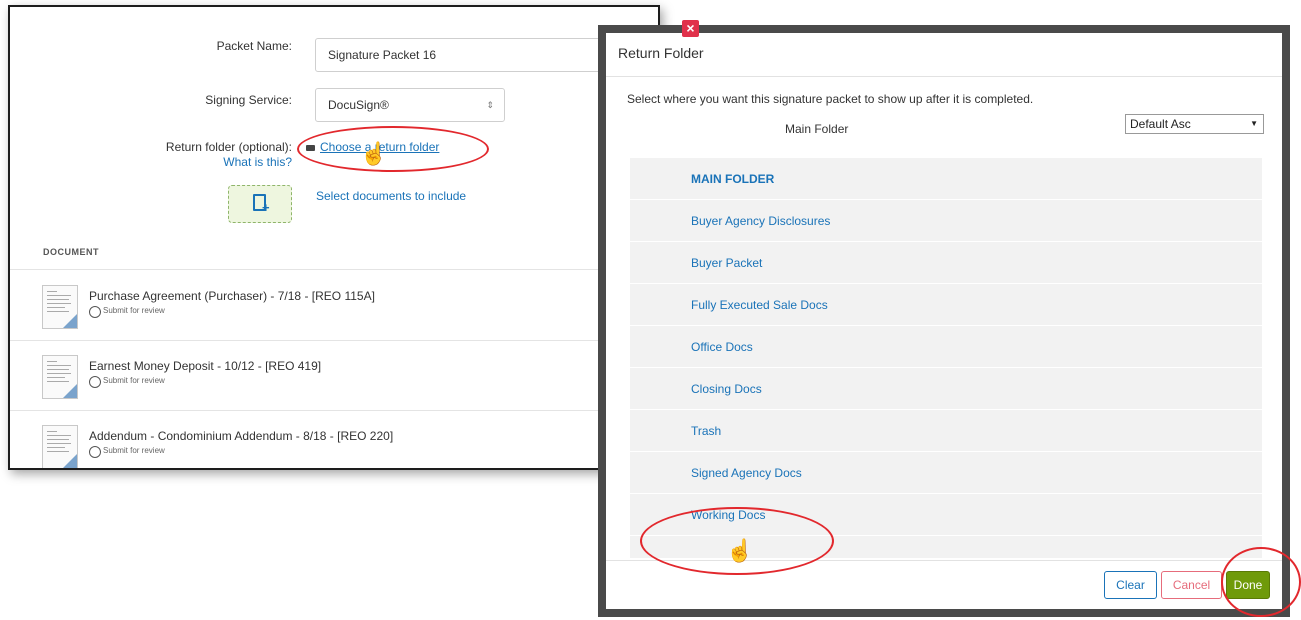  What do you see at coordinates (1194, 124) in the screenshot?
I see `sort-order-select: Default Asc ▼` at bounding box center [1194, 124].